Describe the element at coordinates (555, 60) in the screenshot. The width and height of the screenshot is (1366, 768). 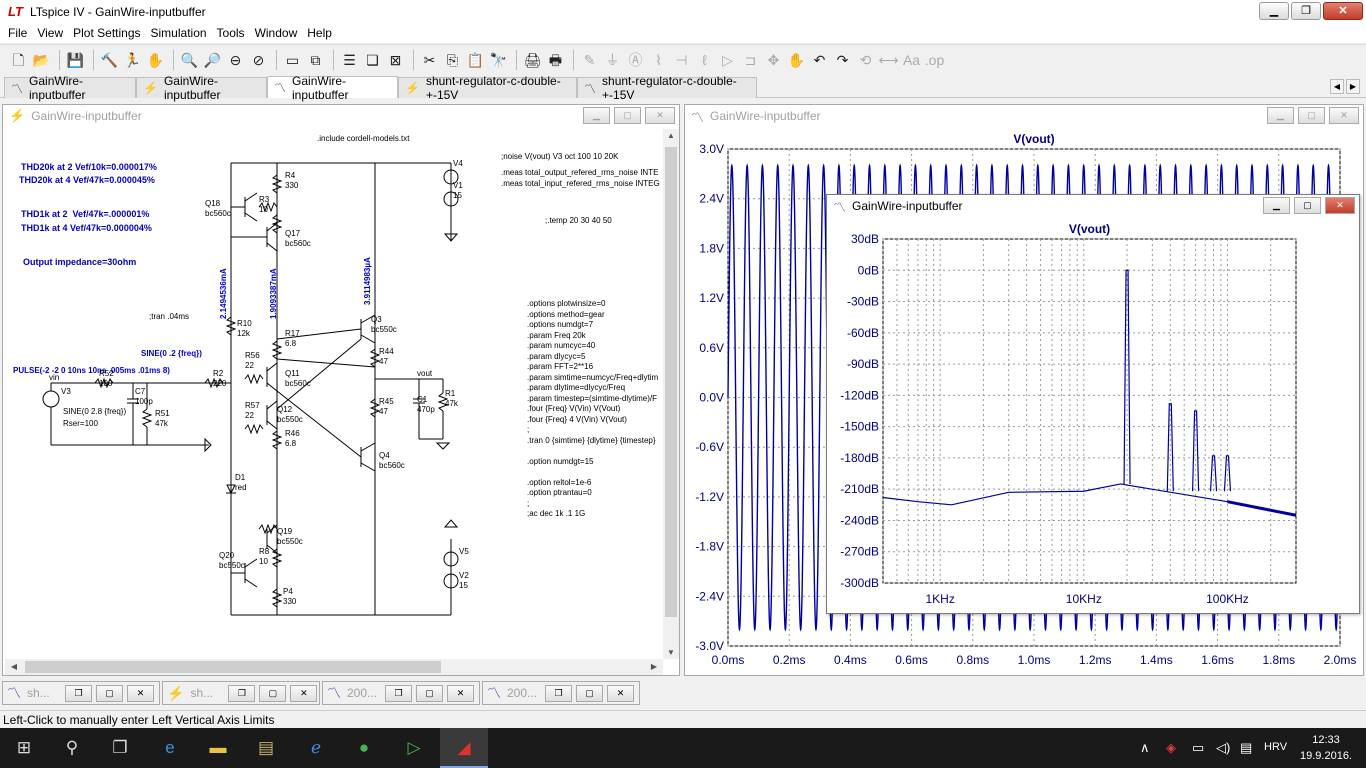
I see `print-icon: 🖶` at that location.